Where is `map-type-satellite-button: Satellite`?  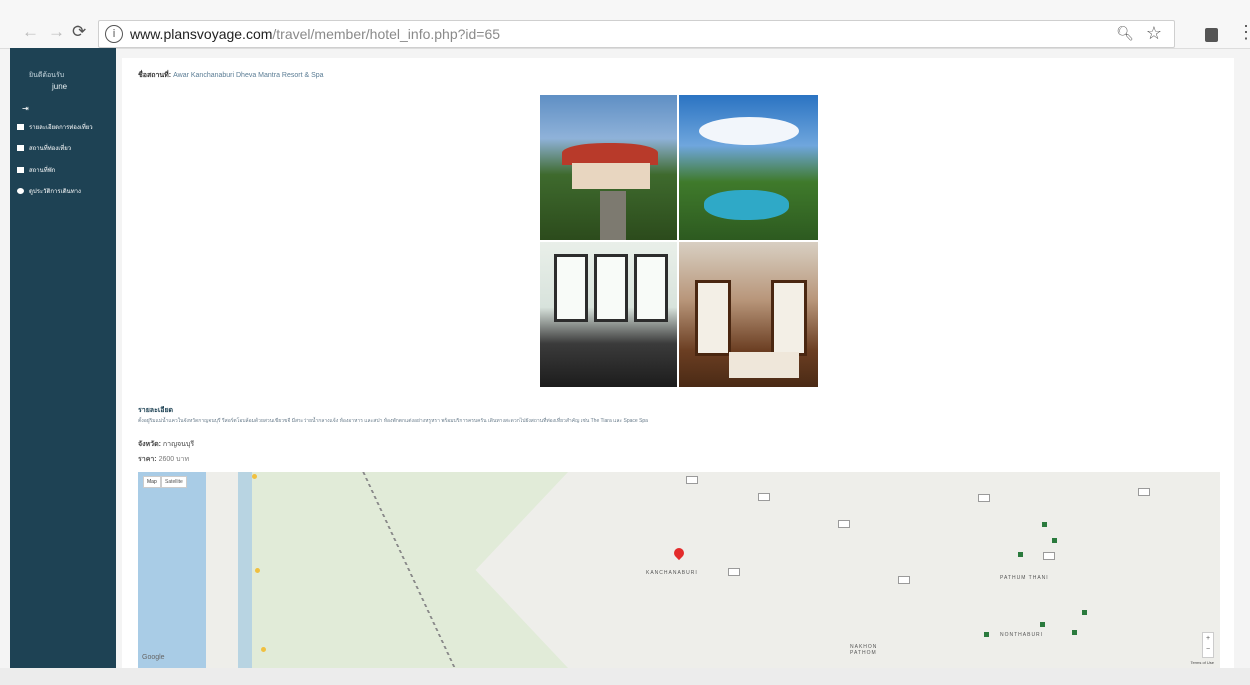
map-type-satellite-button: Satellite is located at coordinates (174, 482).